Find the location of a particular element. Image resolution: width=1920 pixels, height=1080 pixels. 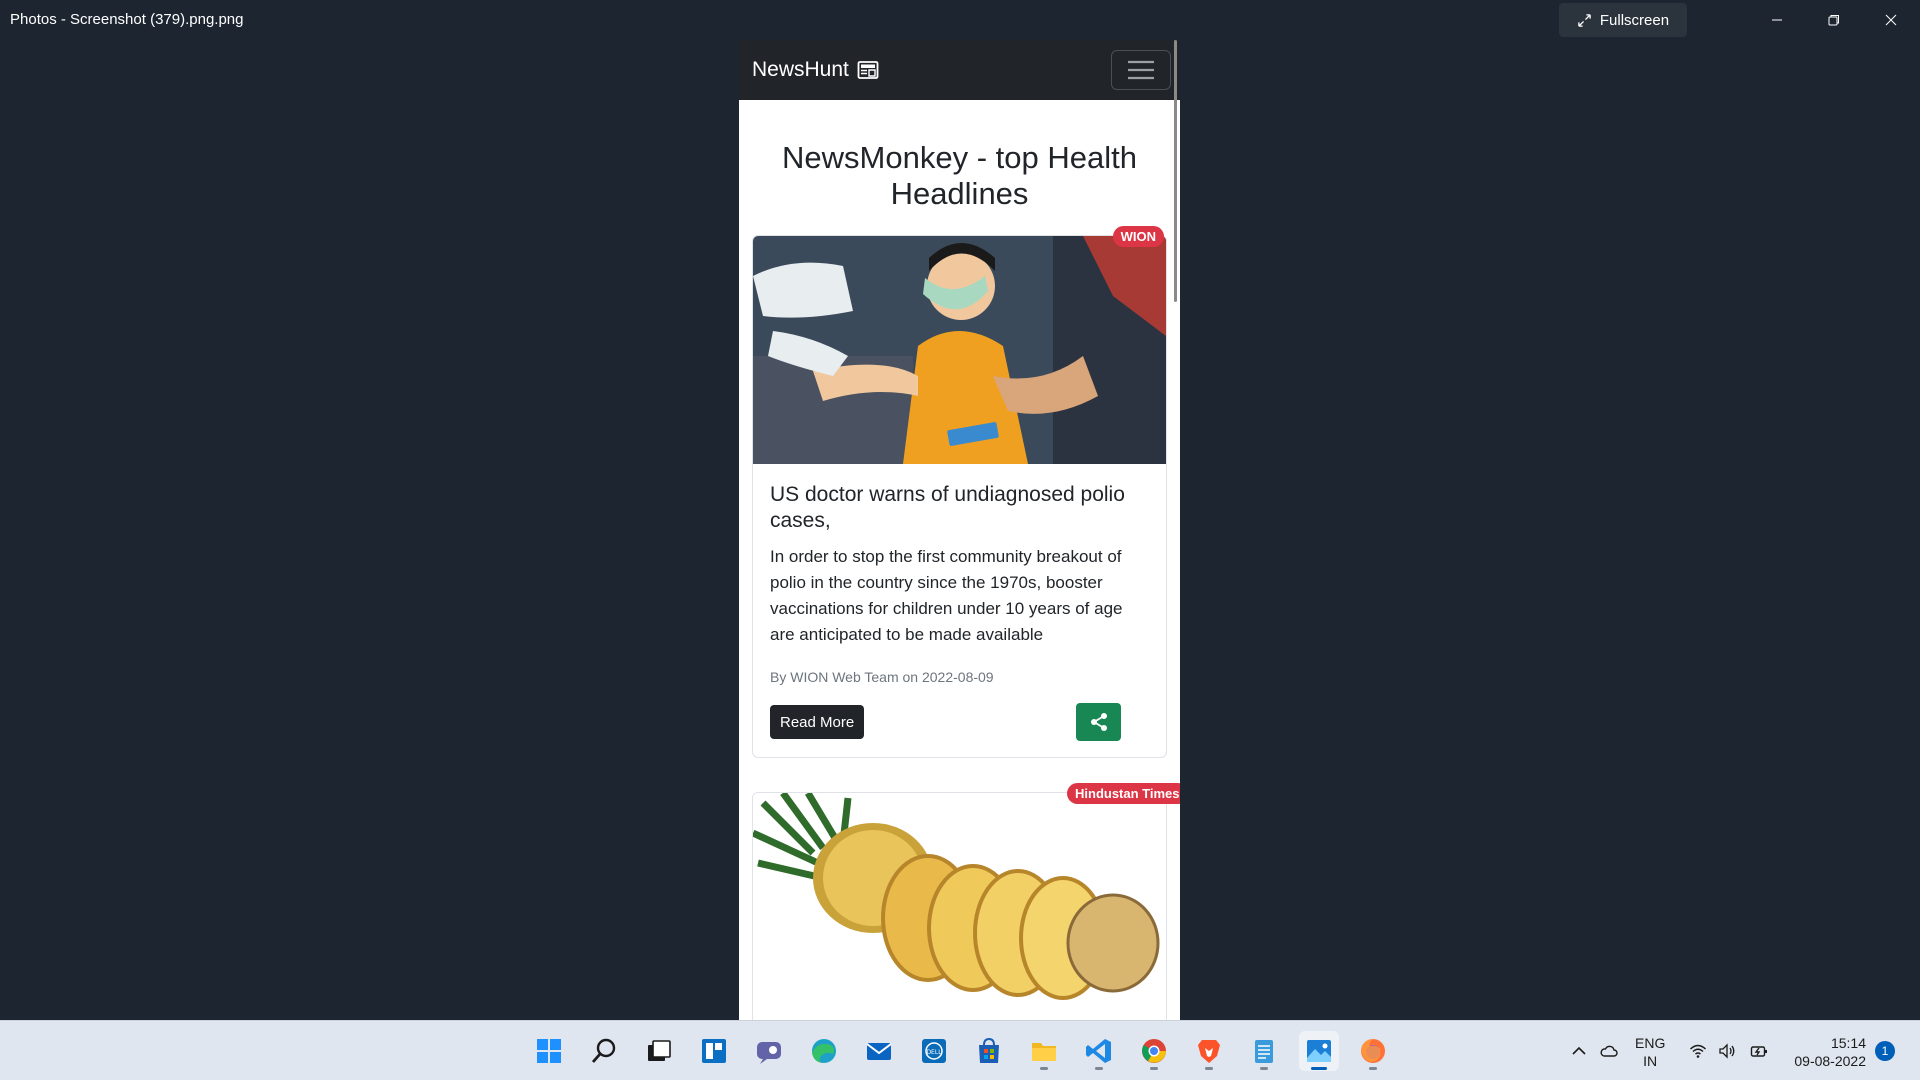

restore-icon is located at coordinates (1833, 20).